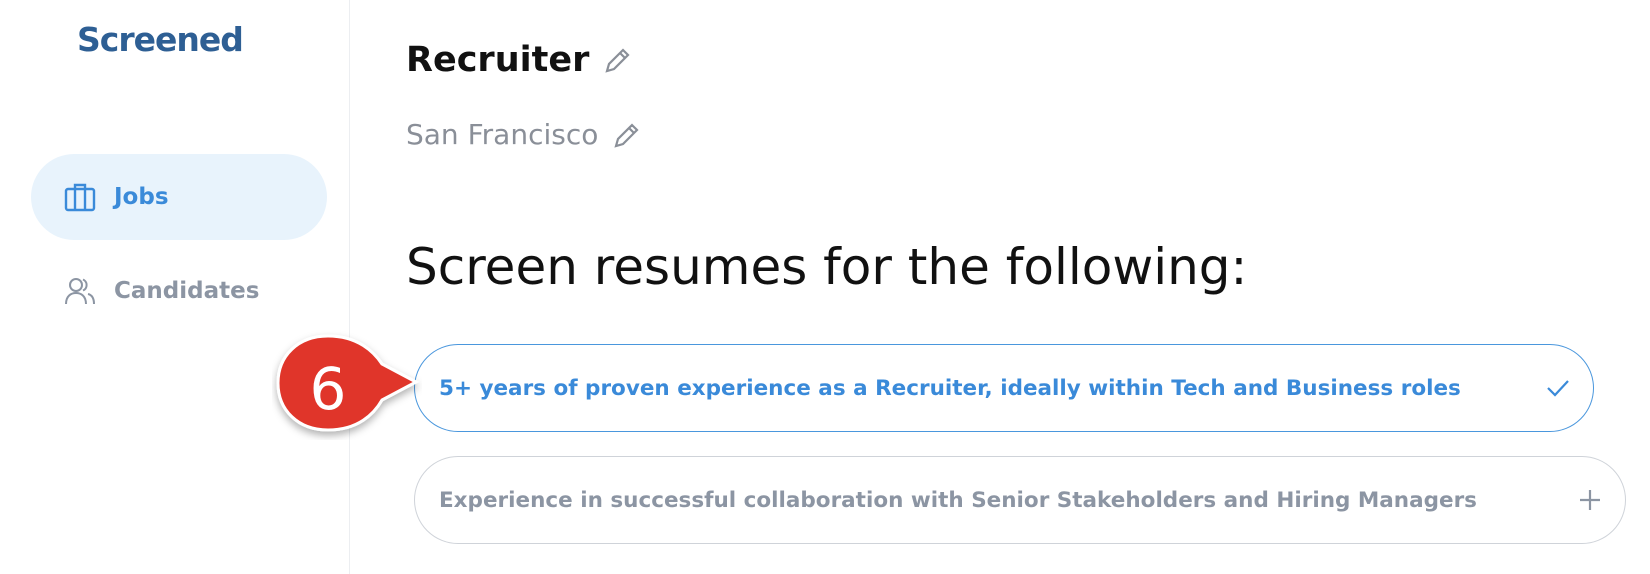 This screenshot has width=1650, height=574. Describe the element at coordinates (328, 389) in the screenshot. I see `step-number: 6` at that location.